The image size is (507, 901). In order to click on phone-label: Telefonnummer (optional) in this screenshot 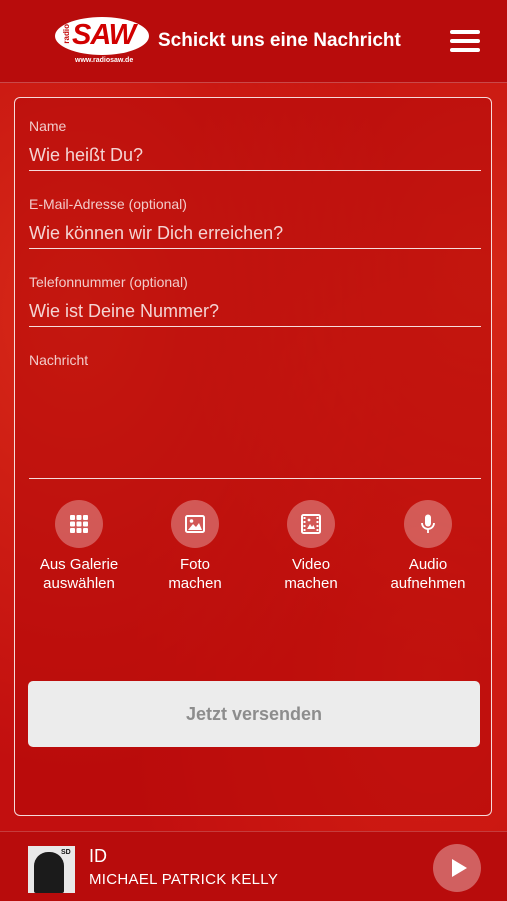, I will do `click(108, 282)`.